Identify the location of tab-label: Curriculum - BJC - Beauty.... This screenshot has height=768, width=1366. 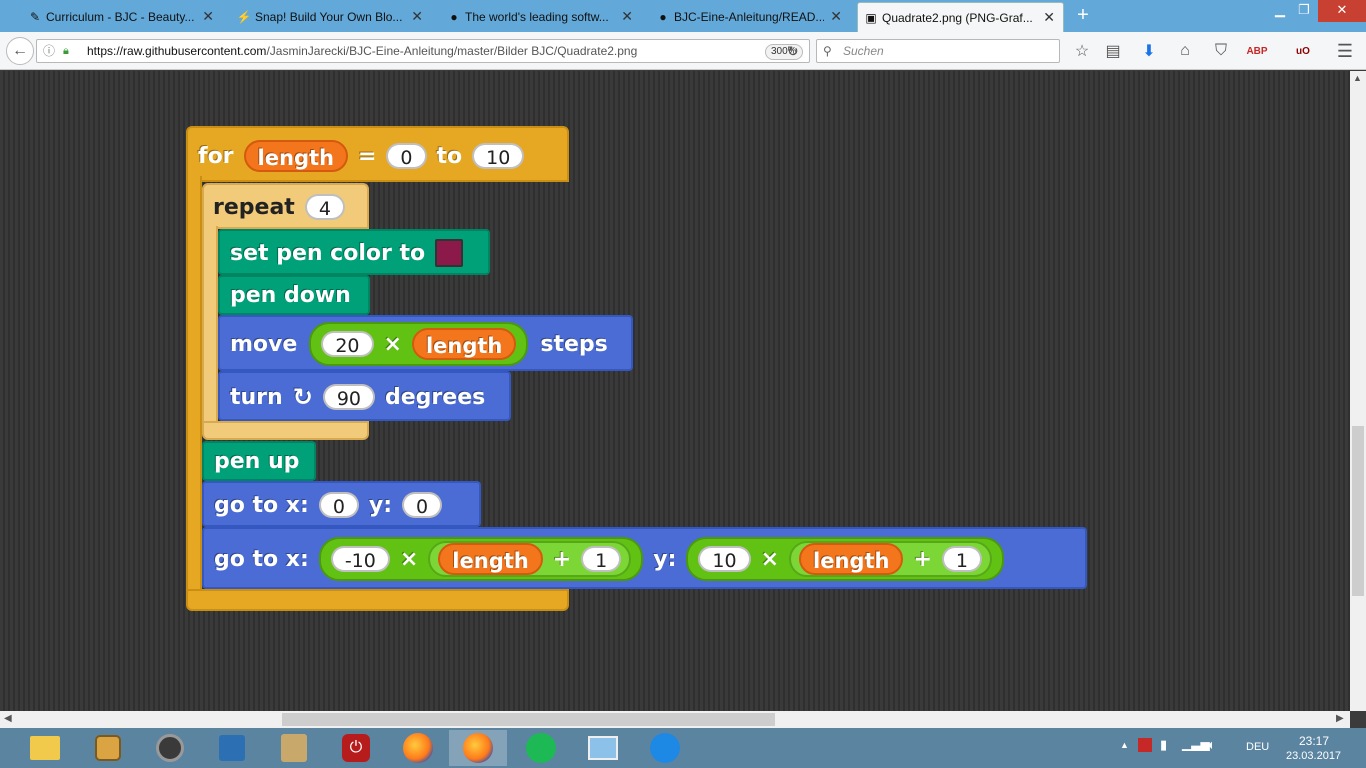
(120, 17).